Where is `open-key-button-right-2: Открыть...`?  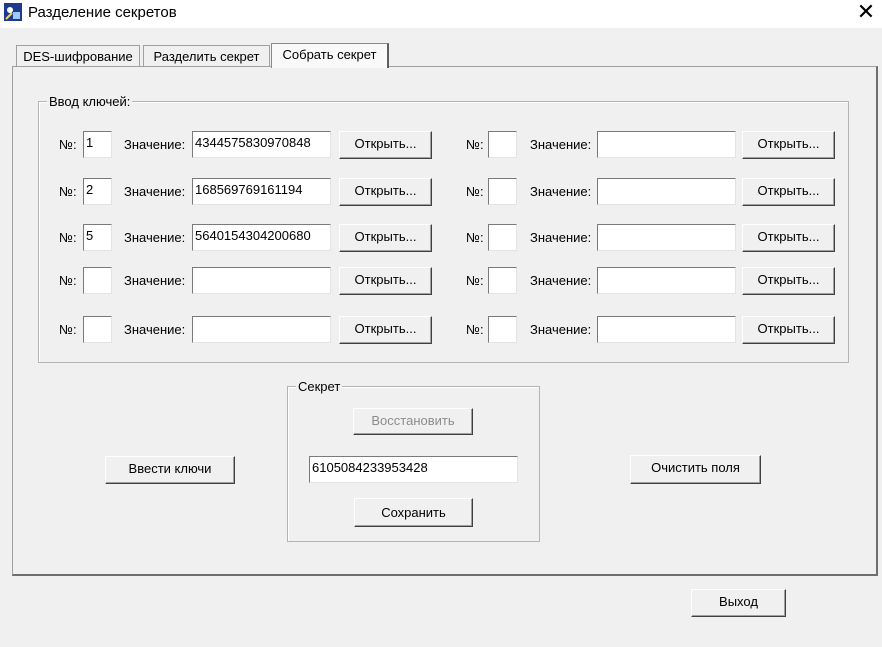
open-key-button-right-2: Открыть... is located at coordinates (788, 192).